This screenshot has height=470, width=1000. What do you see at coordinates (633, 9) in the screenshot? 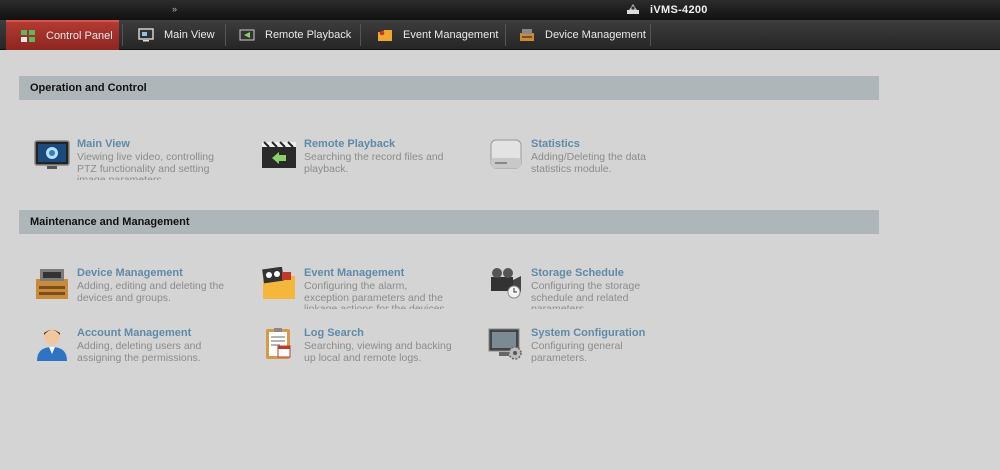
I see `camera-icon` at bounding box center [633, 9].